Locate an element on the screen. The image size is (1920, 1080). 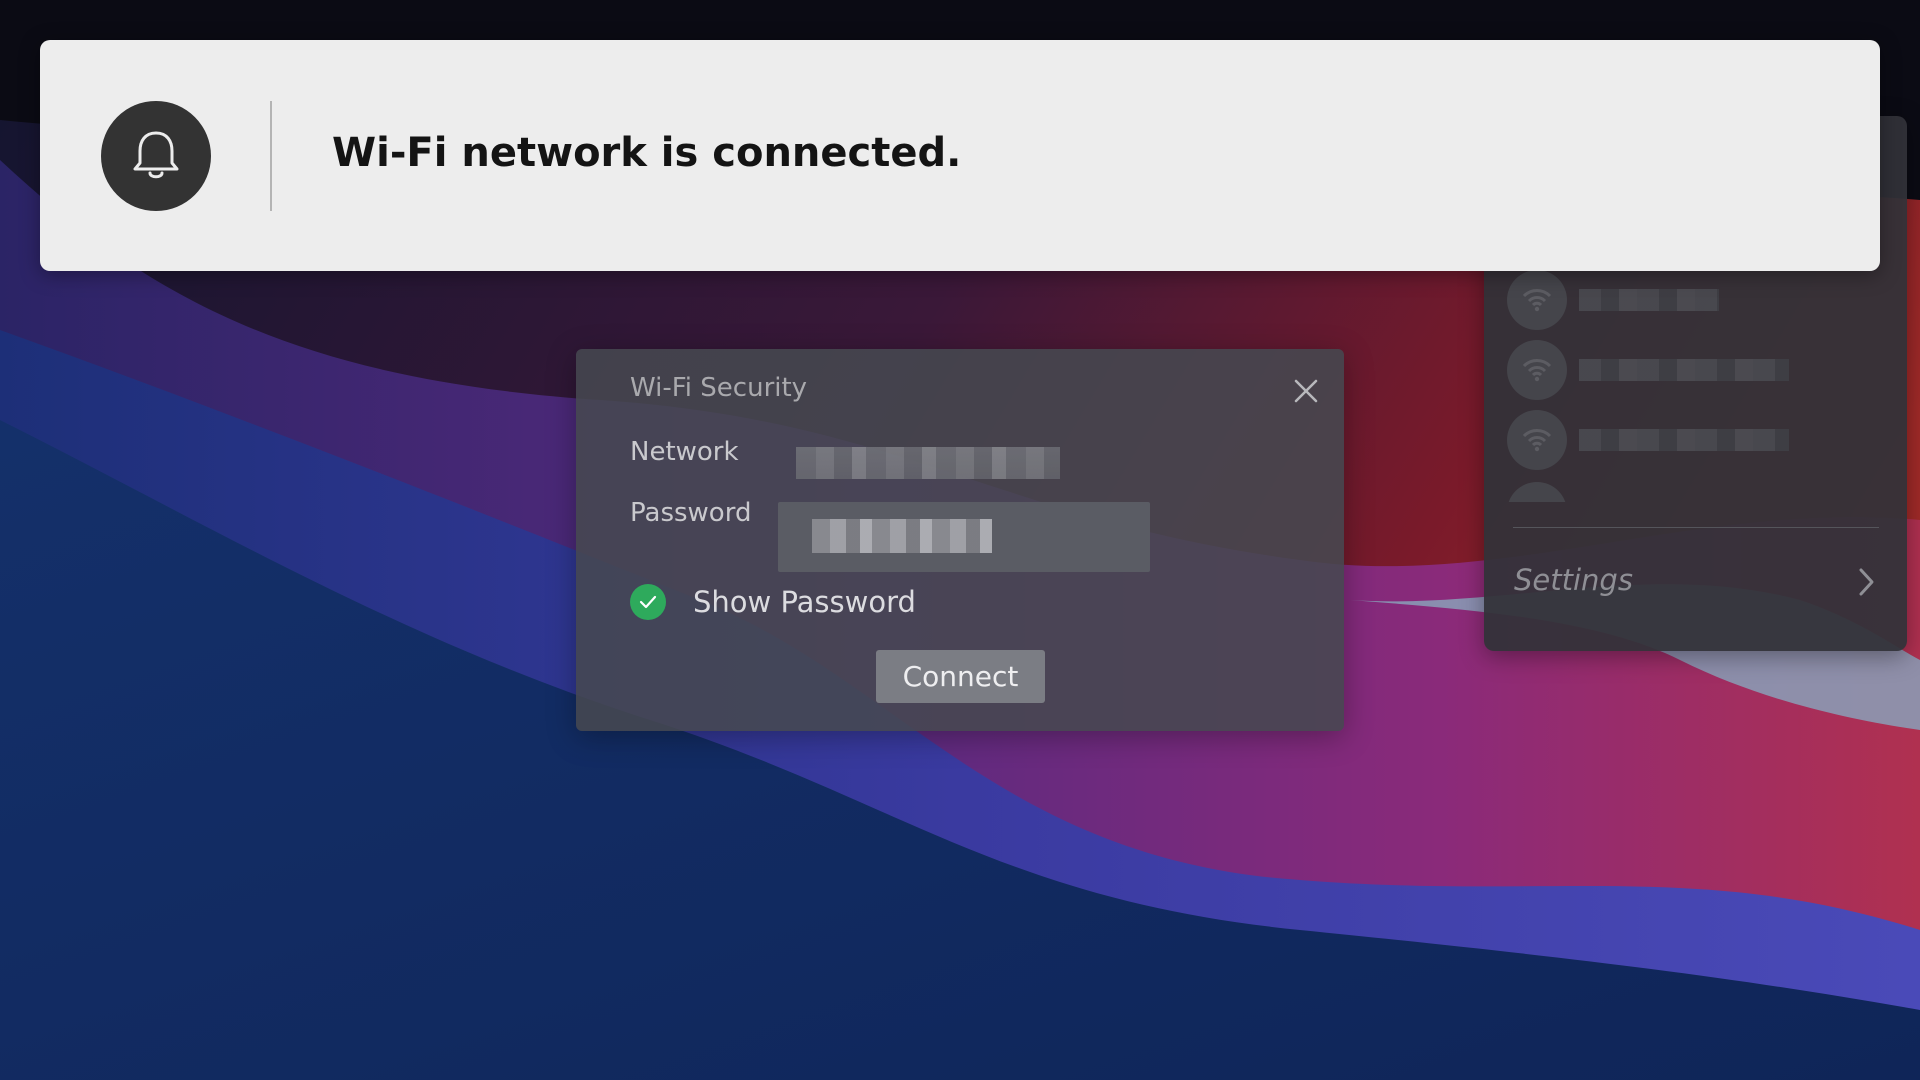
show-password-label: Show Password is located at coordinates (804, 602).